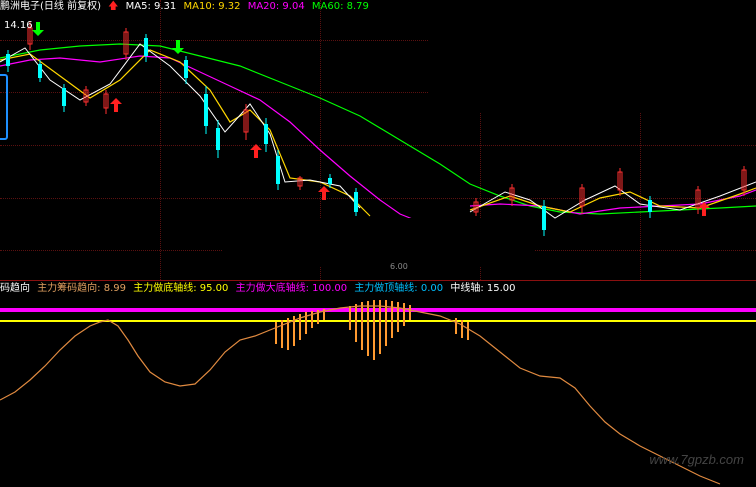 This screenshot has width=756, height=487. I want to click on panel-separator, so click(378, 280).